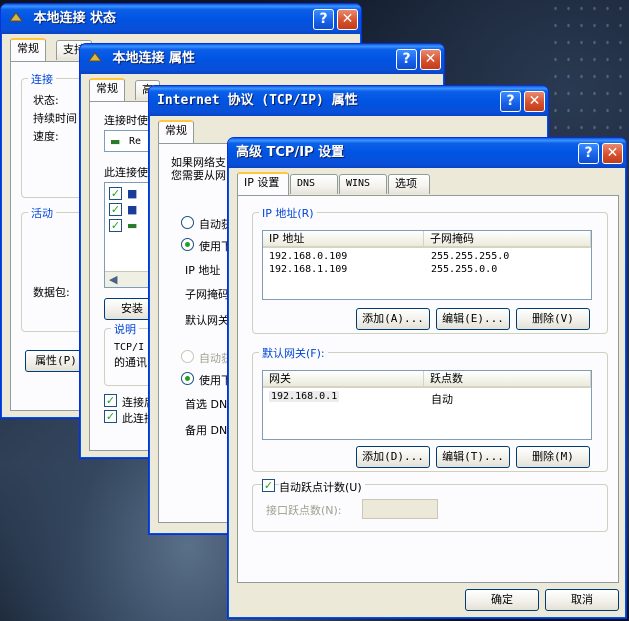 The height and width of the screenshot is (621, 629). Describe the element at coordinates (46, 136) in the screenshot. I see `speed-label: 速度:` at that location.